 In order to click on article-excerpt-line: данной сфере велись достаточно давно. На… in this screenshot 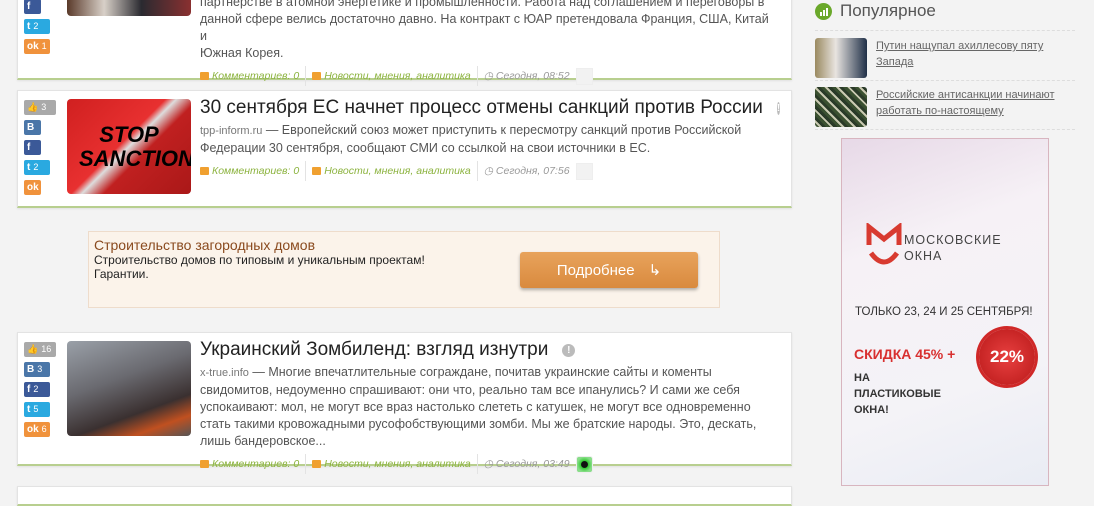, I will do `click(484, 27)`.